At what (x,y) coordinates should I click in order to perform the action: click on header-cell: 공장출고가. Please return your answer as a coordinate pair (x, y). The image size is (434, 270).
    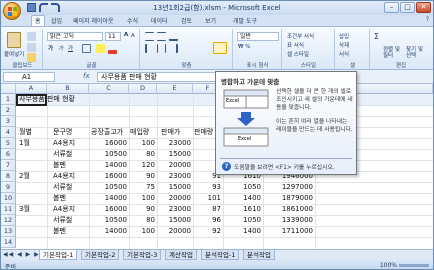
    Looking at the image, I should click on (107, 132).